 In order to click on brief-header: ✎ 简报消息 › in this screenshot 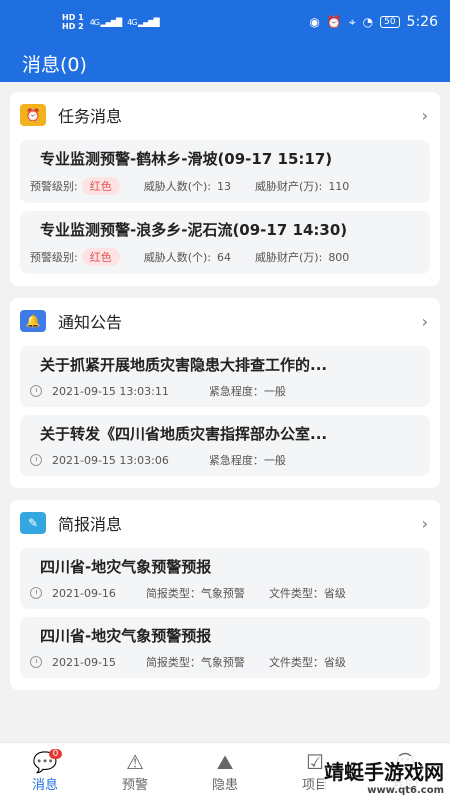, I will do `click(225, 523)`.